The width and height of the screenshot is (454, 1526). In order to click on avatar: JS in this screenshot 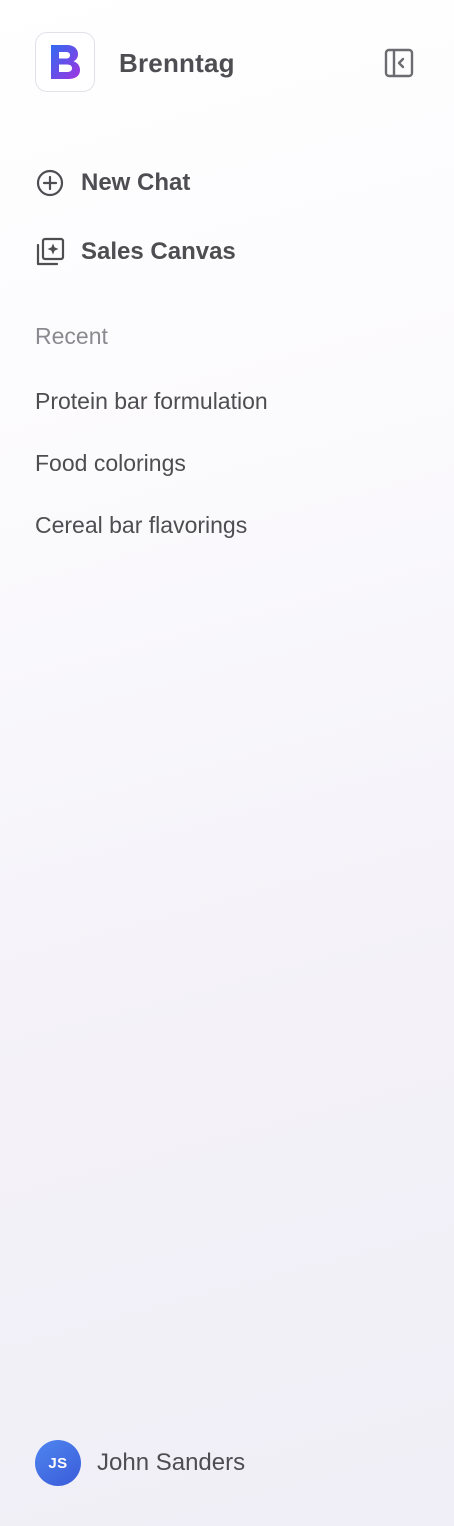, I will do `click(58, 1463)`.